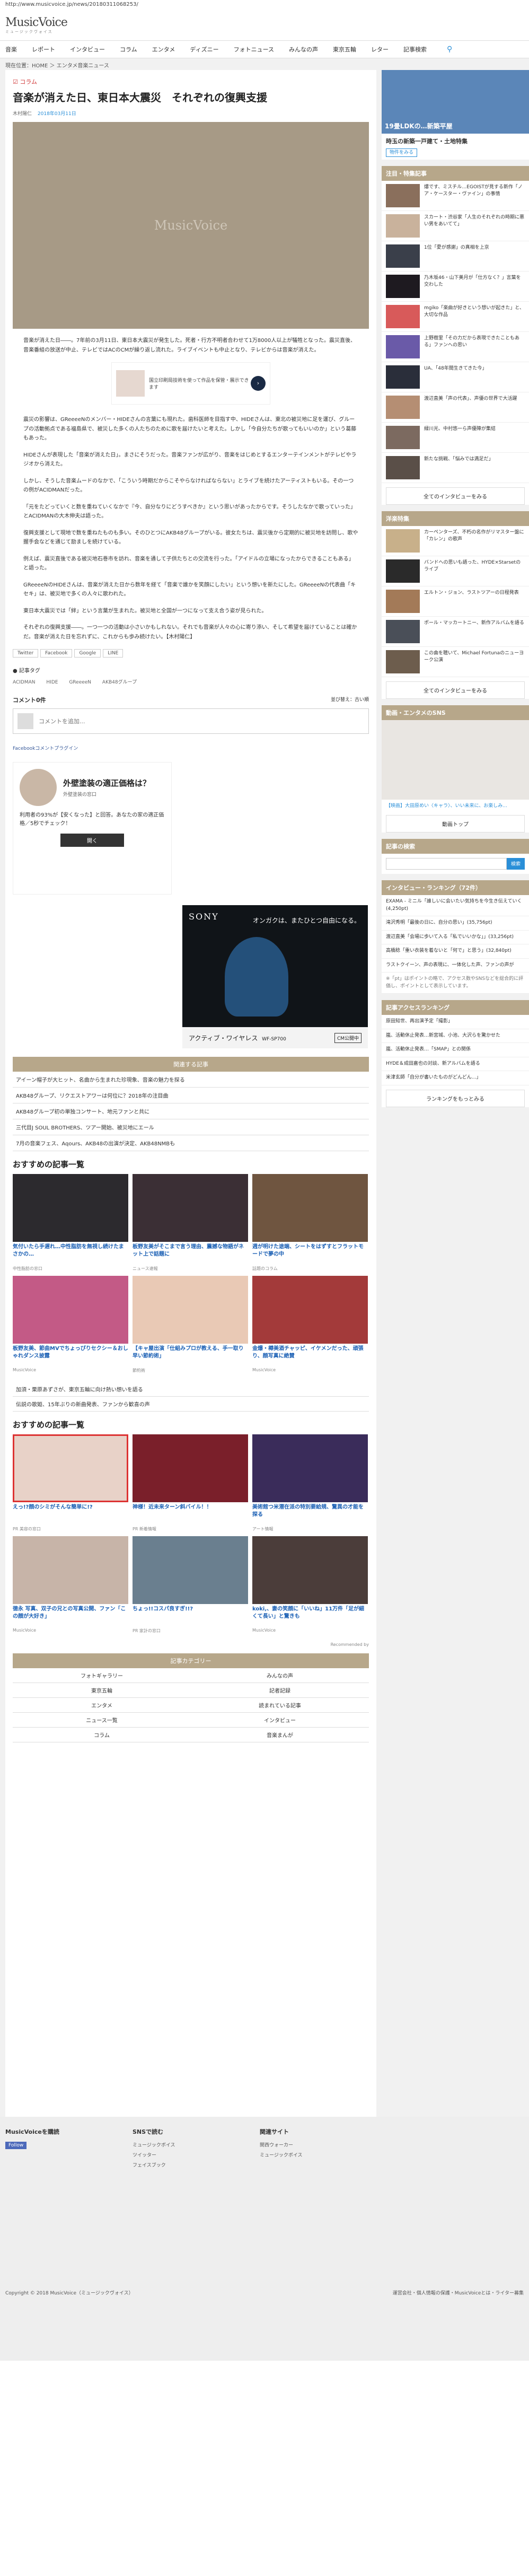 The image size is (529, 2576). What do you see at coordinates (402, 152) in the screenshot?
I see `side-ad-button: 物件をみる` at bounding box center [402, 152].